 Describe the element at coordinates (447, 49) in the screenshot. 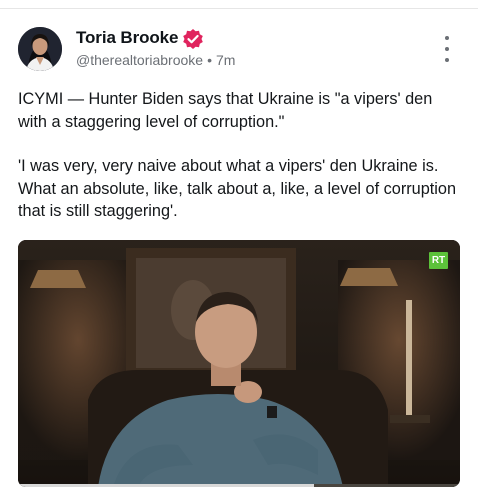

I see `more-options-icon` at that location.